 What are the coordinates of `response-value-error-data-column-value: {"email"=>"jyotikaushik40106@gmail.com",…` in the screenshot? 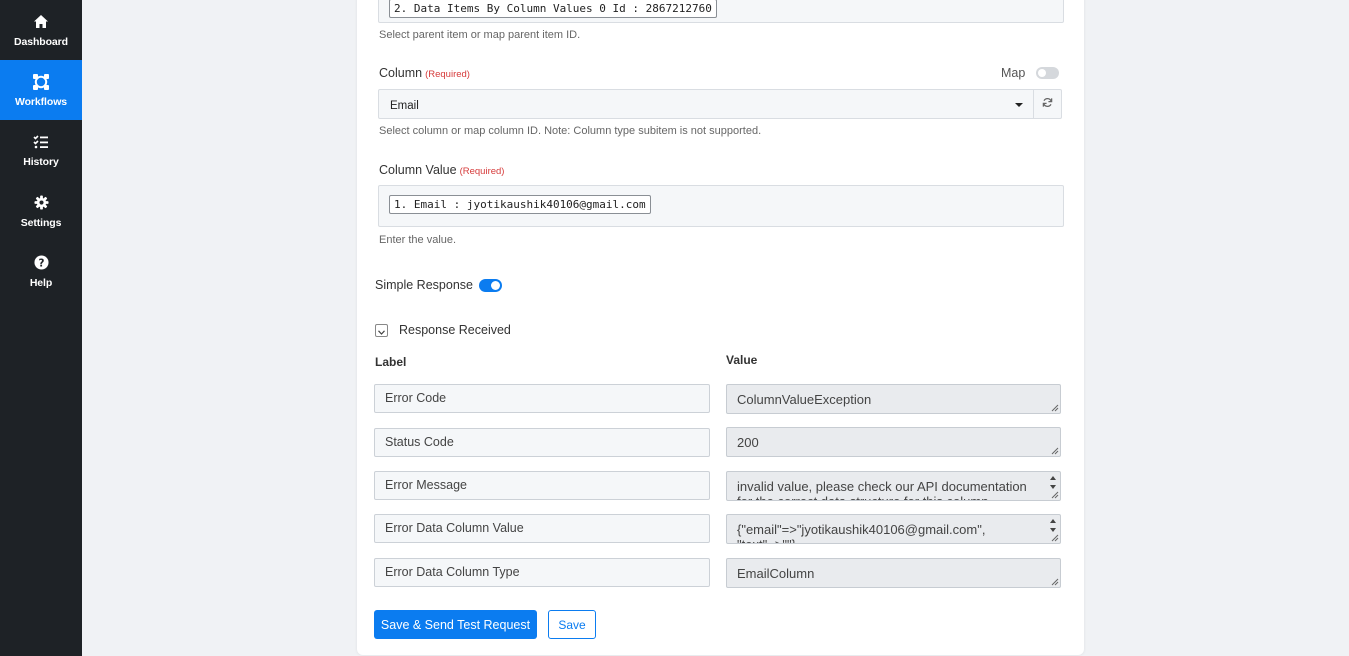 It's located at (893, 529).